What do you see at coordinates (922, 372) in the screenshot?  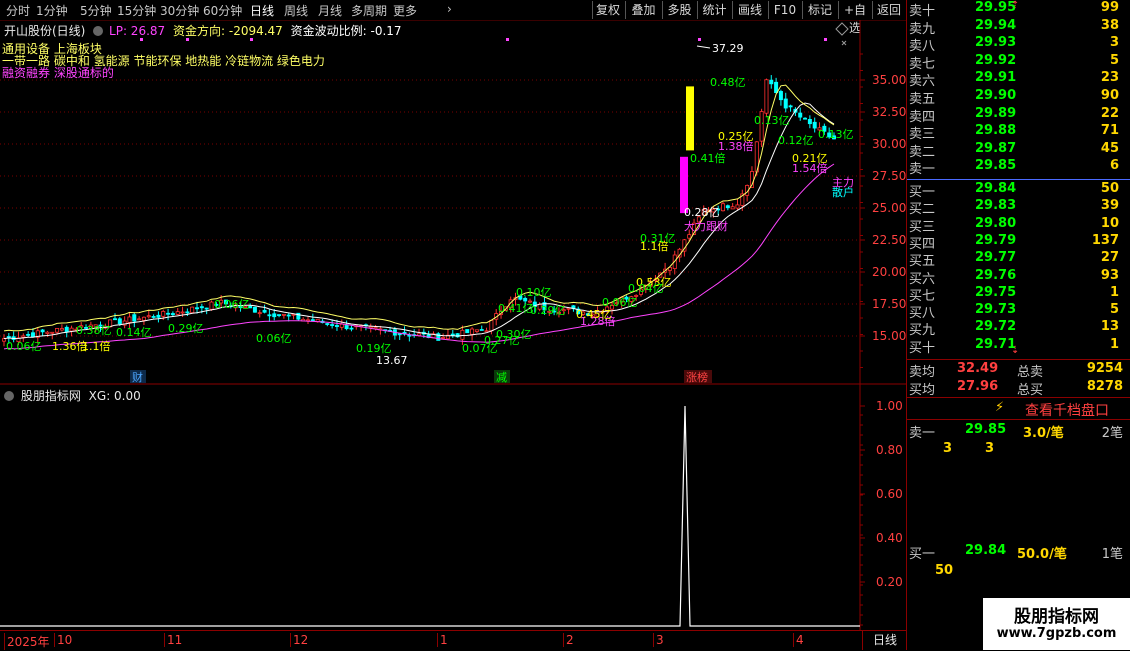 I see `ask-avg-label: 卖均` at bounding box center [922, 372].